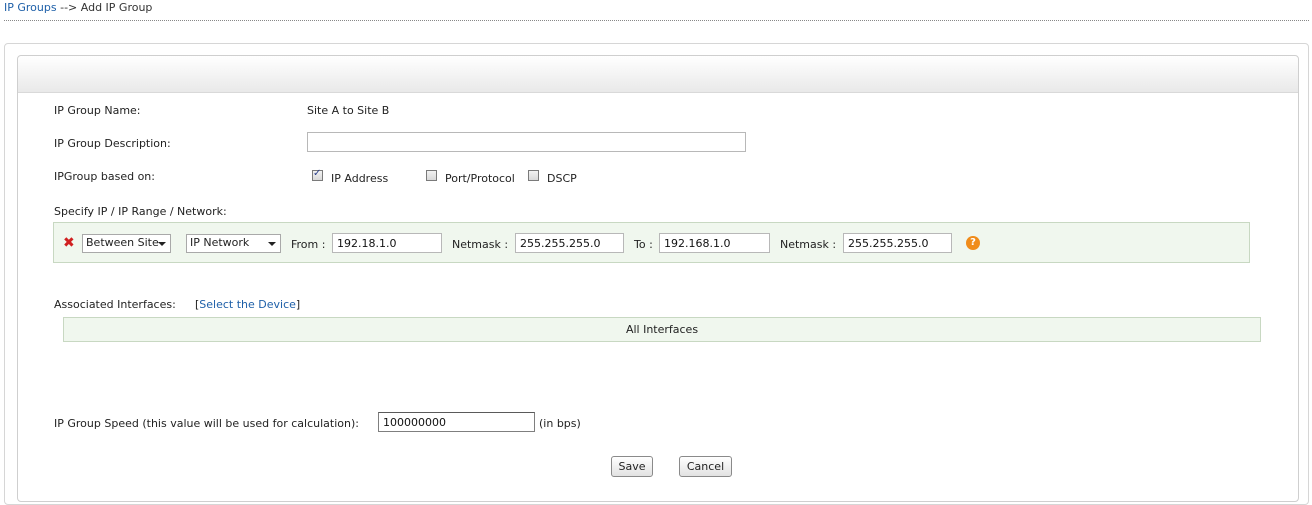 This screenshot has height=505, width=1312. What do you see at coordinates (104, 176) in the screenshot?
I see `based-on-label: IPGroup based on:` at bounding box center [104, 176].